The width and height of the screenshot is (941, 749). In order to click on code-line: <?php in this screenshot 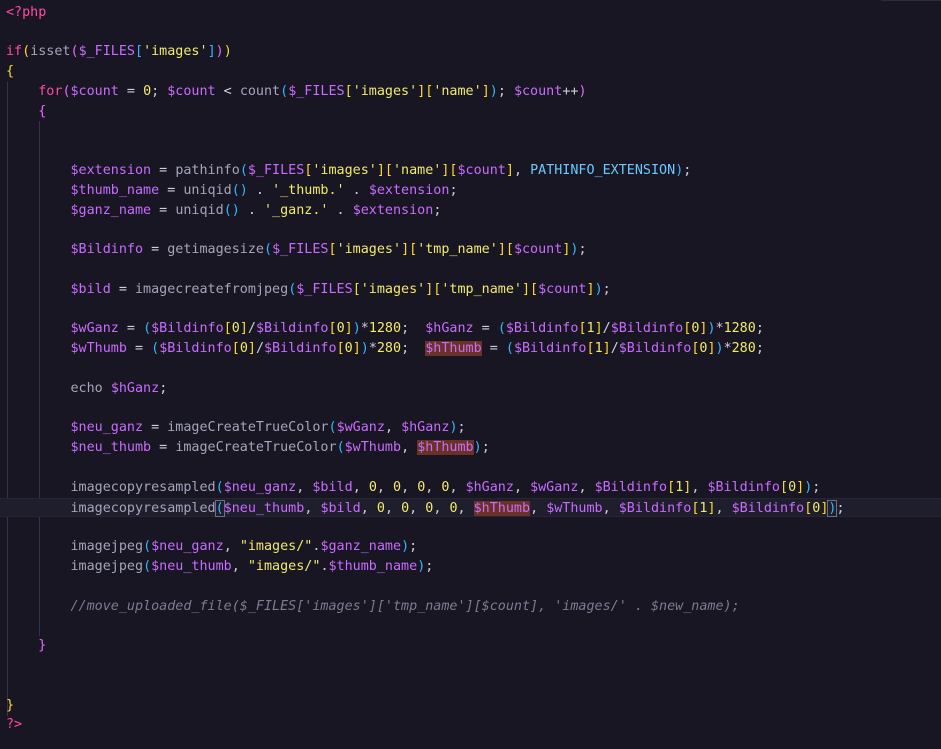, I will do `click(470, 13)`.